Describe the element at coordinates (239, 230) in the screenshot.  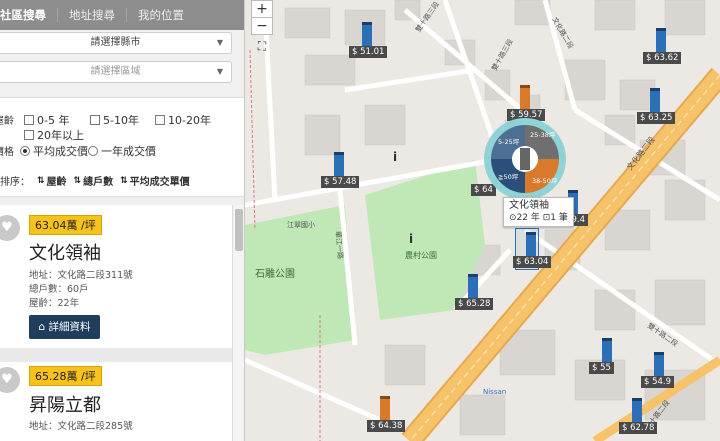
I see `scrollbar-thumb` at that location.